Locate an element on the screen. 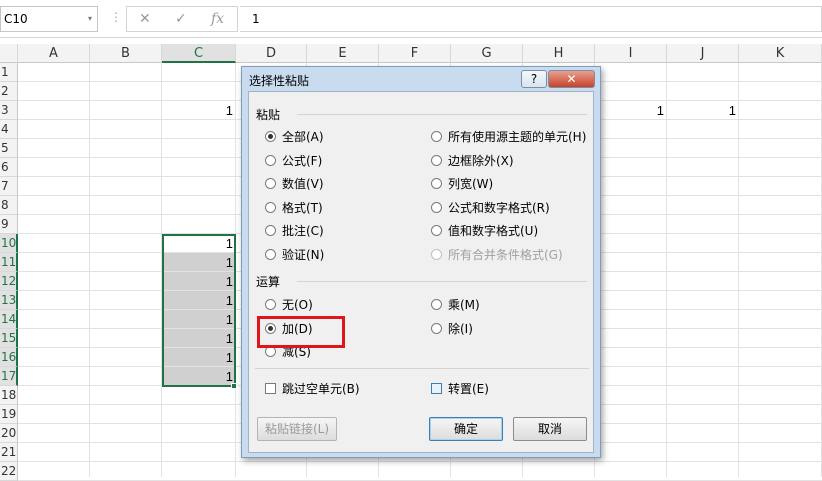 The height and width of the screenshot is (481, 822). row-header-2: 2 is located at coordinates (9, 91).